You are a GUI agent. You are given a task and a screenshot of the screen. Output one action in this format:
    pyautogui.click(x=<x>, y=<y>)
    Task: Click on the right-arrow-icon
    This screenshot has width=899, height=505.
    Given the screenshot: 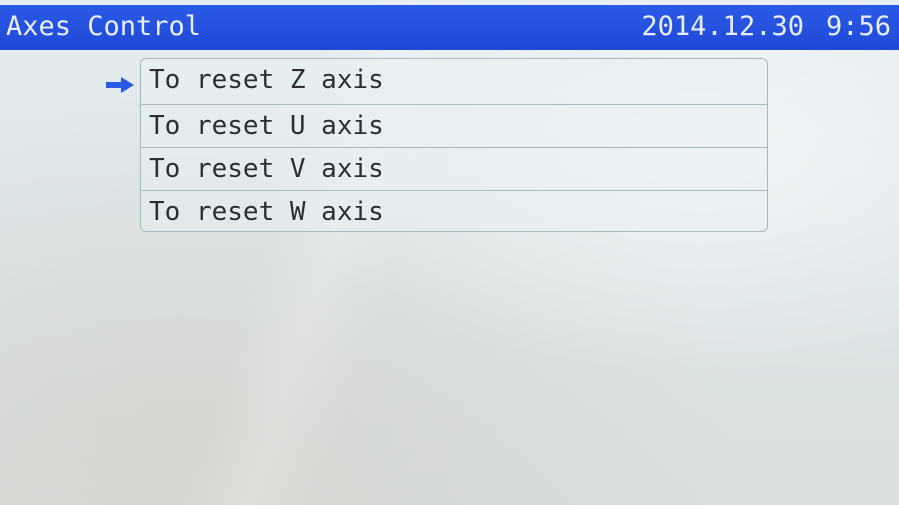 What is the action you would take?
    pyautogui.click(x=120, y=85)
    